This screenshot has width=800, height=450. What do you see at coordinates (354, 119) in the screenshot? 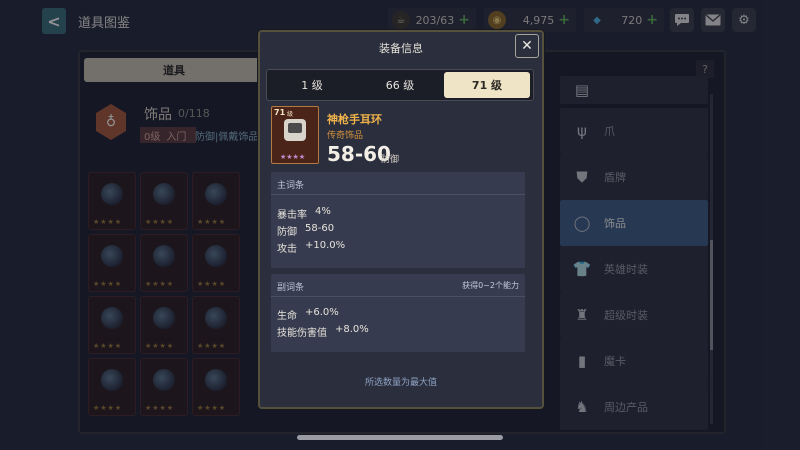
I see `item-name: 神枪手耳环` at bounding box center [354, 119].